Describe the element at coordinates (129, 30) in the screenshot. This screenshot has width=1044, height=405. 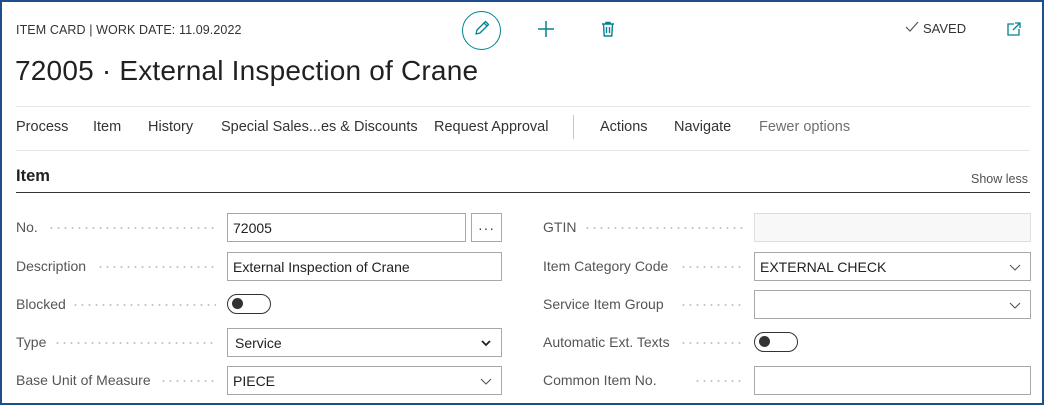
I see `page-caption: ITEM CARD | WORK DATE: 11.09.2022` at that location.